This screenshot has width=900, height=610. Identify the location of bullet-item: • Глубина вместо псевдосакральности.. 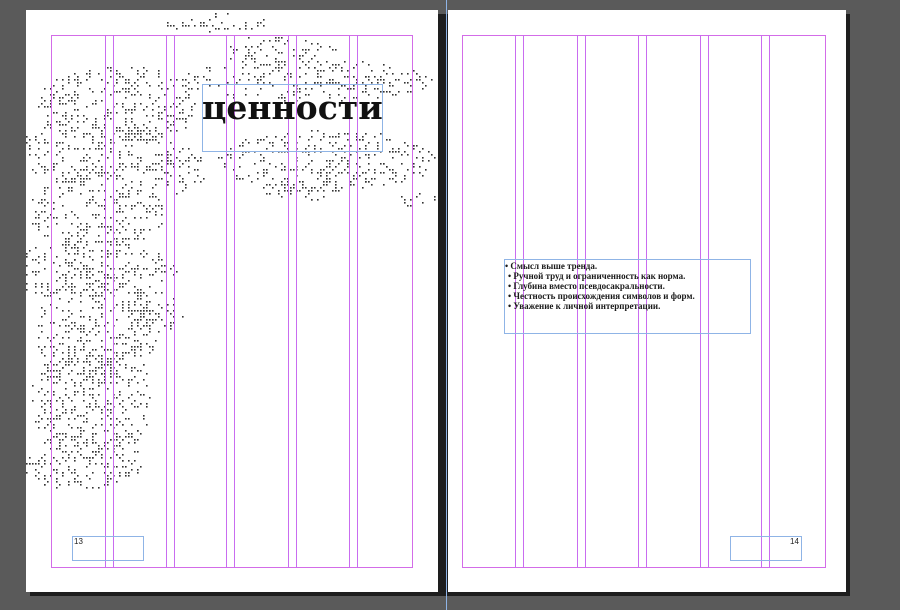
(586, 286).